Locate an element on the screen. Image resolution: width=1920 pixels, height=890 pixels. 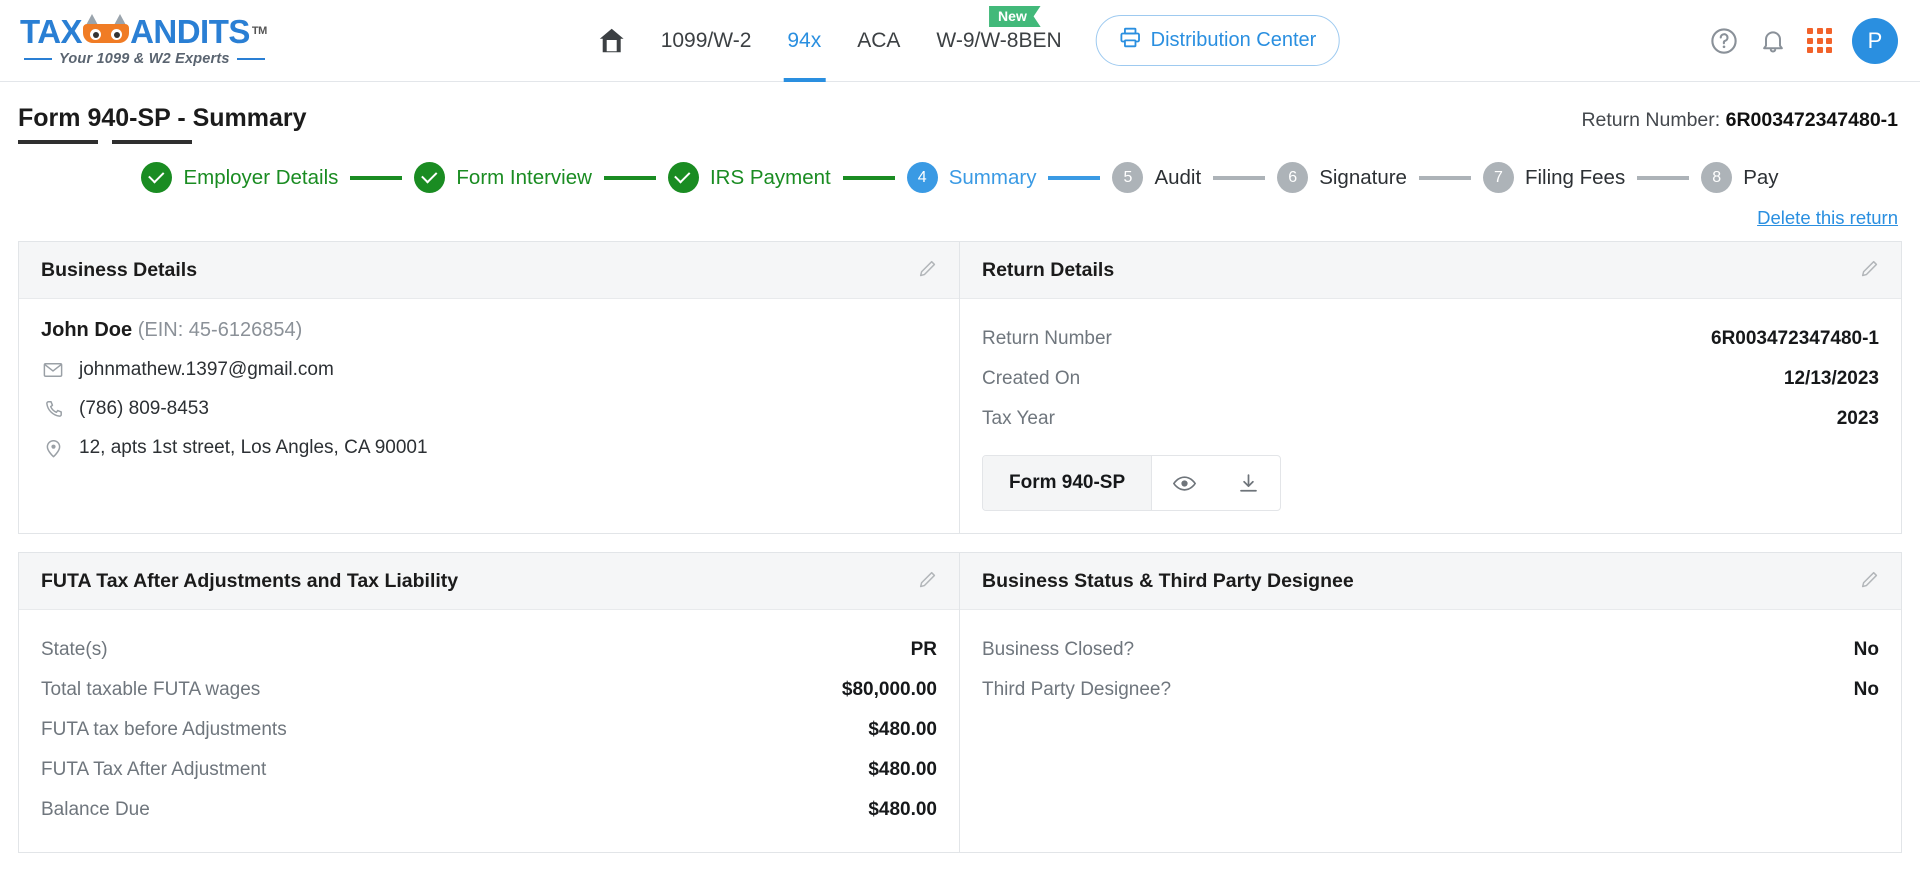
nav-item-1099-w2: 1099/W-2 is located at coordinates (706, 41).